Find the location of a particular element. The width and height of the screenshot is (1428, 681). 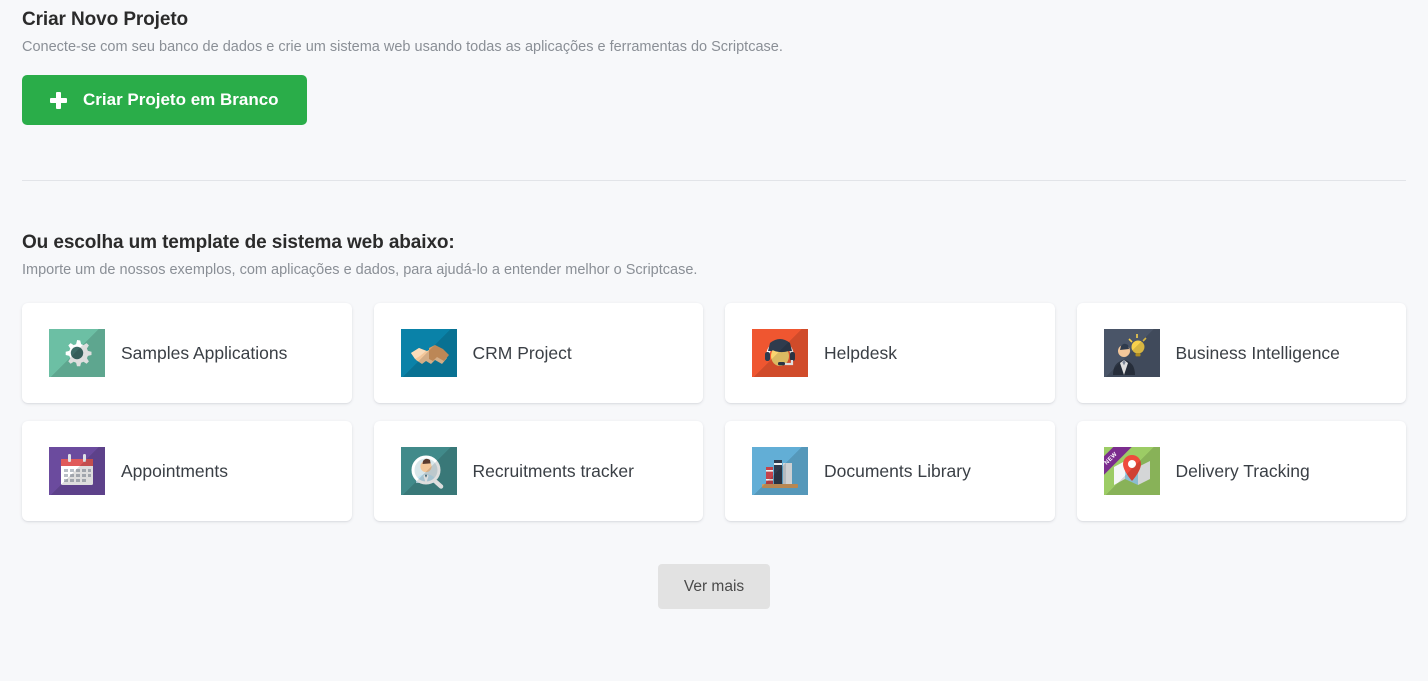

template-card-label: Helpdesk is located at coordinates (860, 352).